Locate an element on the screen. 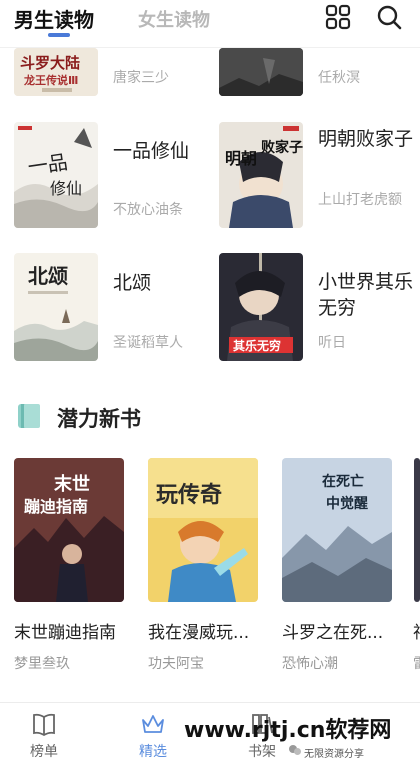 This screenshot has height=771, width=420. book-cover-xiaoshijie: 其乐无穷 is located at coordinates (261, 307).